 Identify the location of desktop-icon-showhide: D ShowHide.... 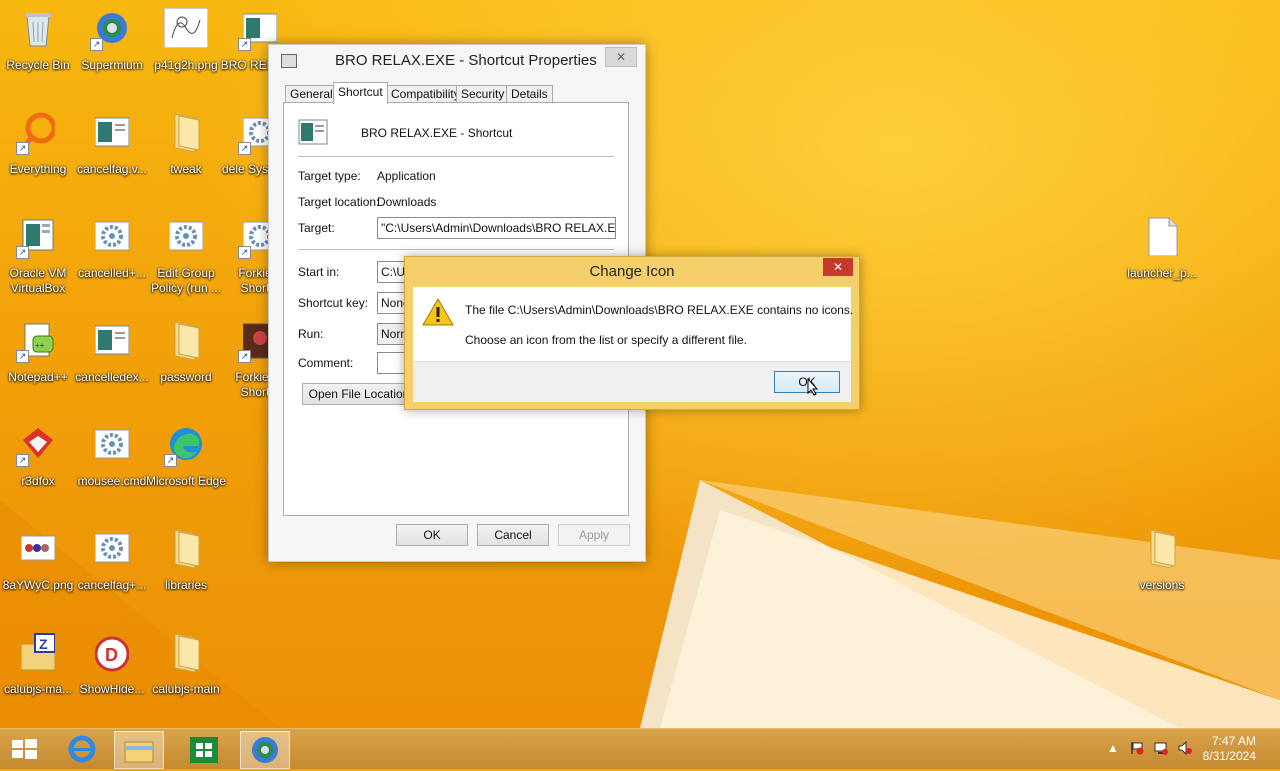
(112, 672).